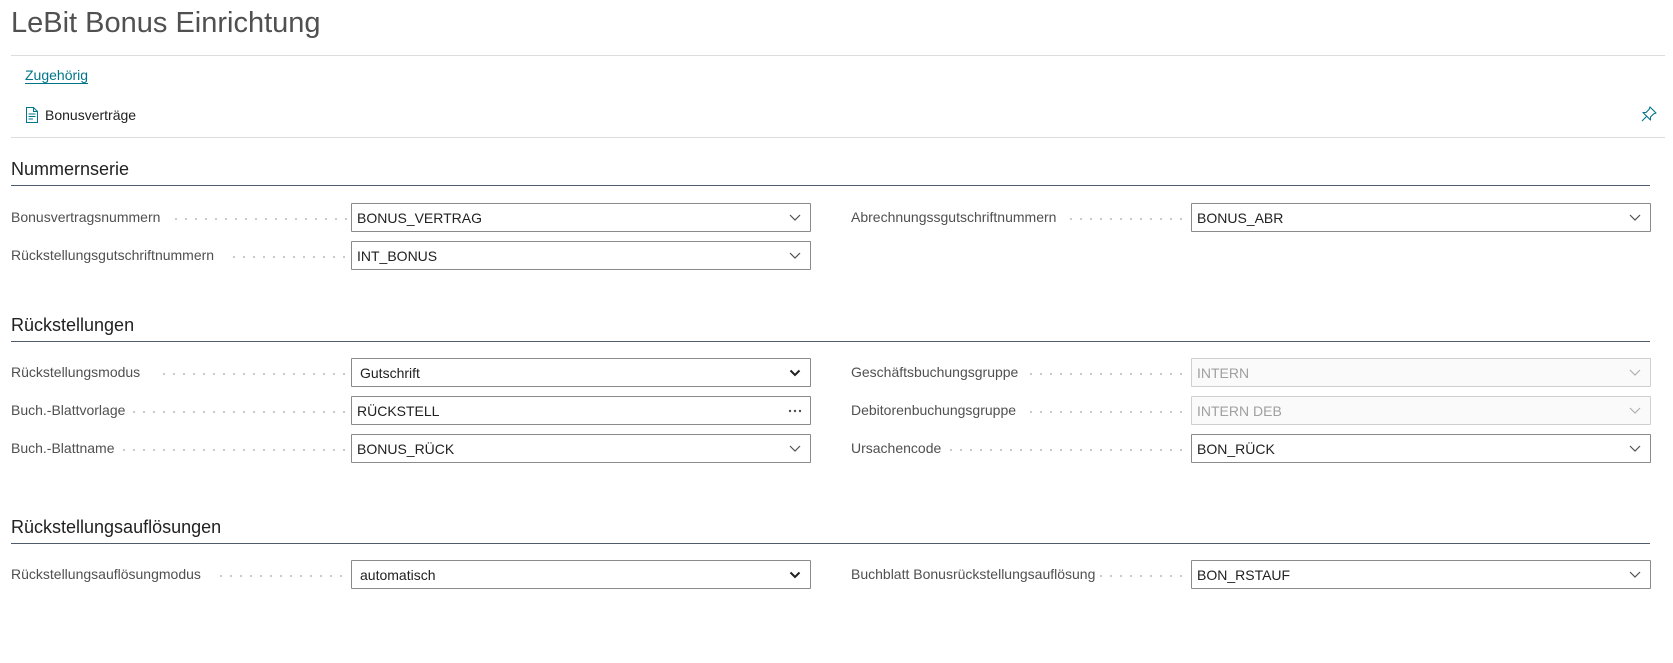 The height and width of the screenshot is (663, 1673). Describe the element at coordinates (56, 75) in the screenshot. I see `tab-zugehoerig: Zugehörig` at that location.